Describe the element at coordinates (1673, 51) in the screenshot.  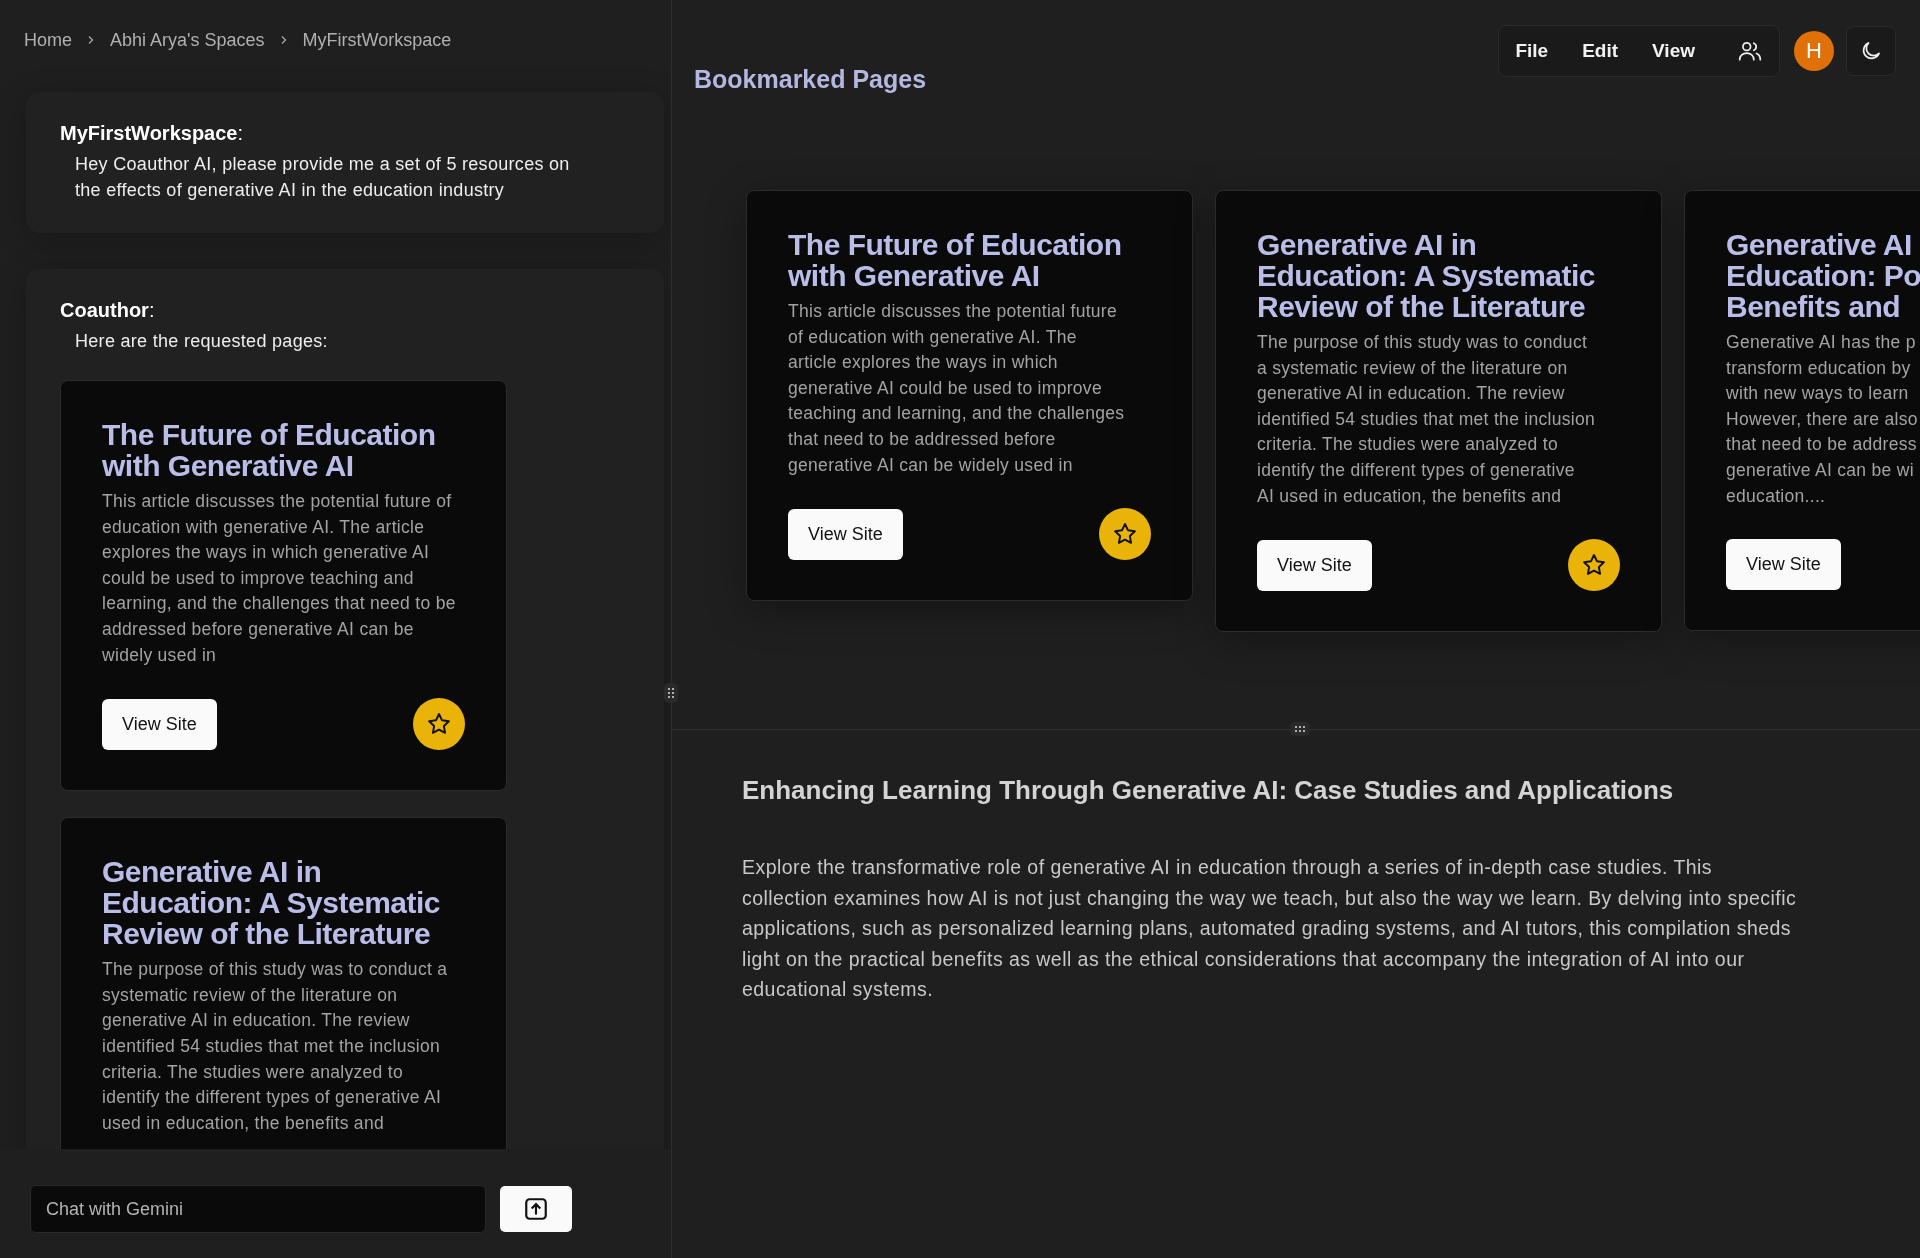
I see `menu-item: View` at that location.